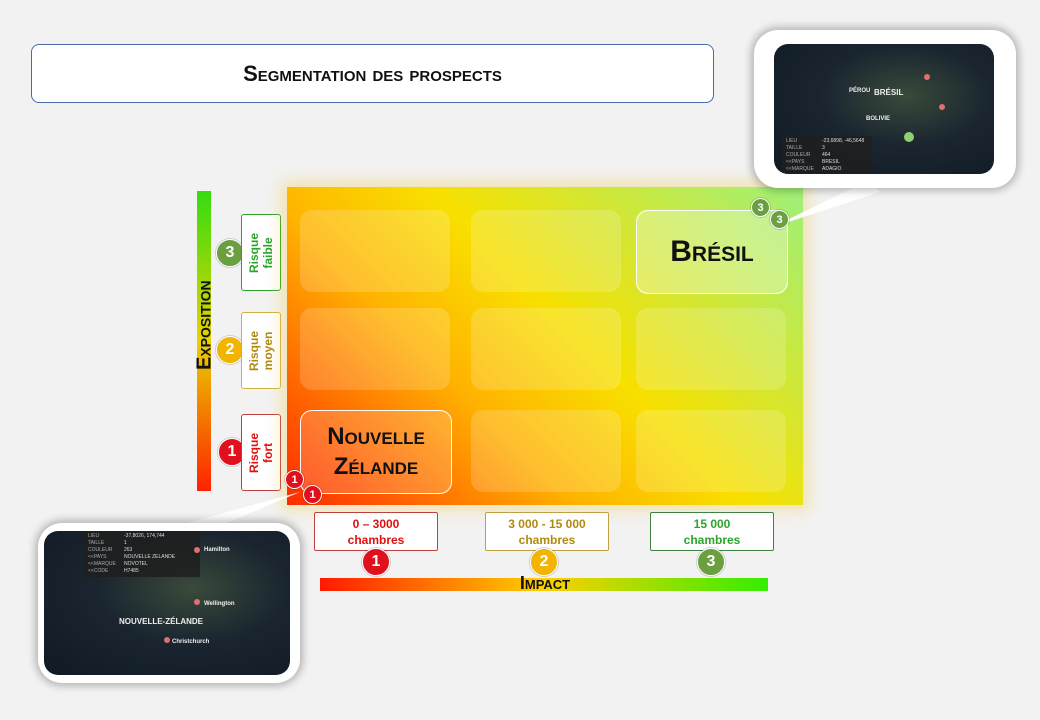 Image resolution: width=1040 pixels, height=720 pixels. I want to click on bresil-badge-2: 3, so click(779, 219).